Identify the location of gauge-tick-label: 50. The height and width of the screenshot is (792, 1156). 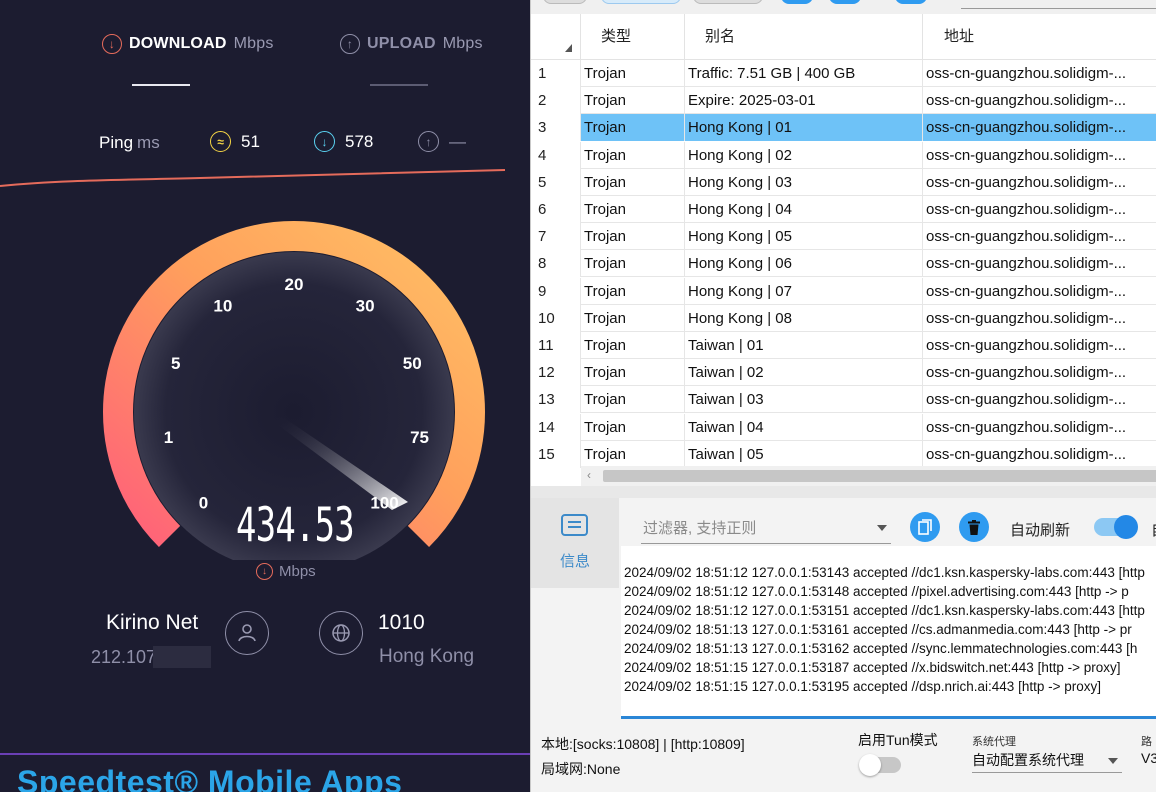
(412, 363).